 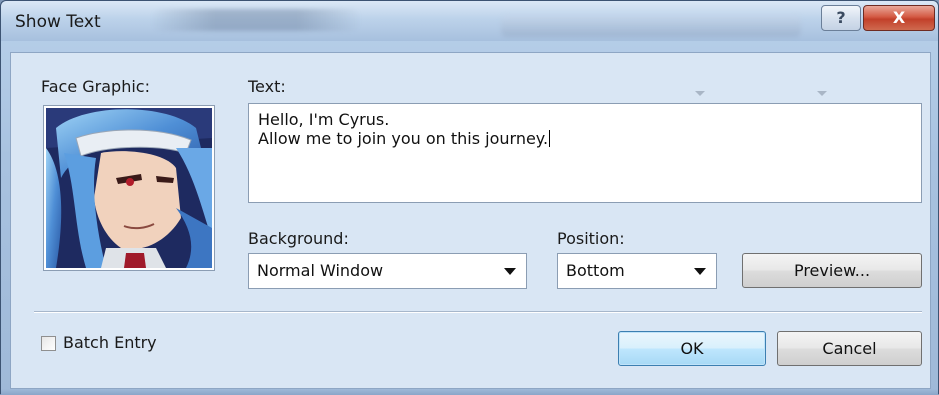 I want to click on text-caret, so click(x=550, y=138).